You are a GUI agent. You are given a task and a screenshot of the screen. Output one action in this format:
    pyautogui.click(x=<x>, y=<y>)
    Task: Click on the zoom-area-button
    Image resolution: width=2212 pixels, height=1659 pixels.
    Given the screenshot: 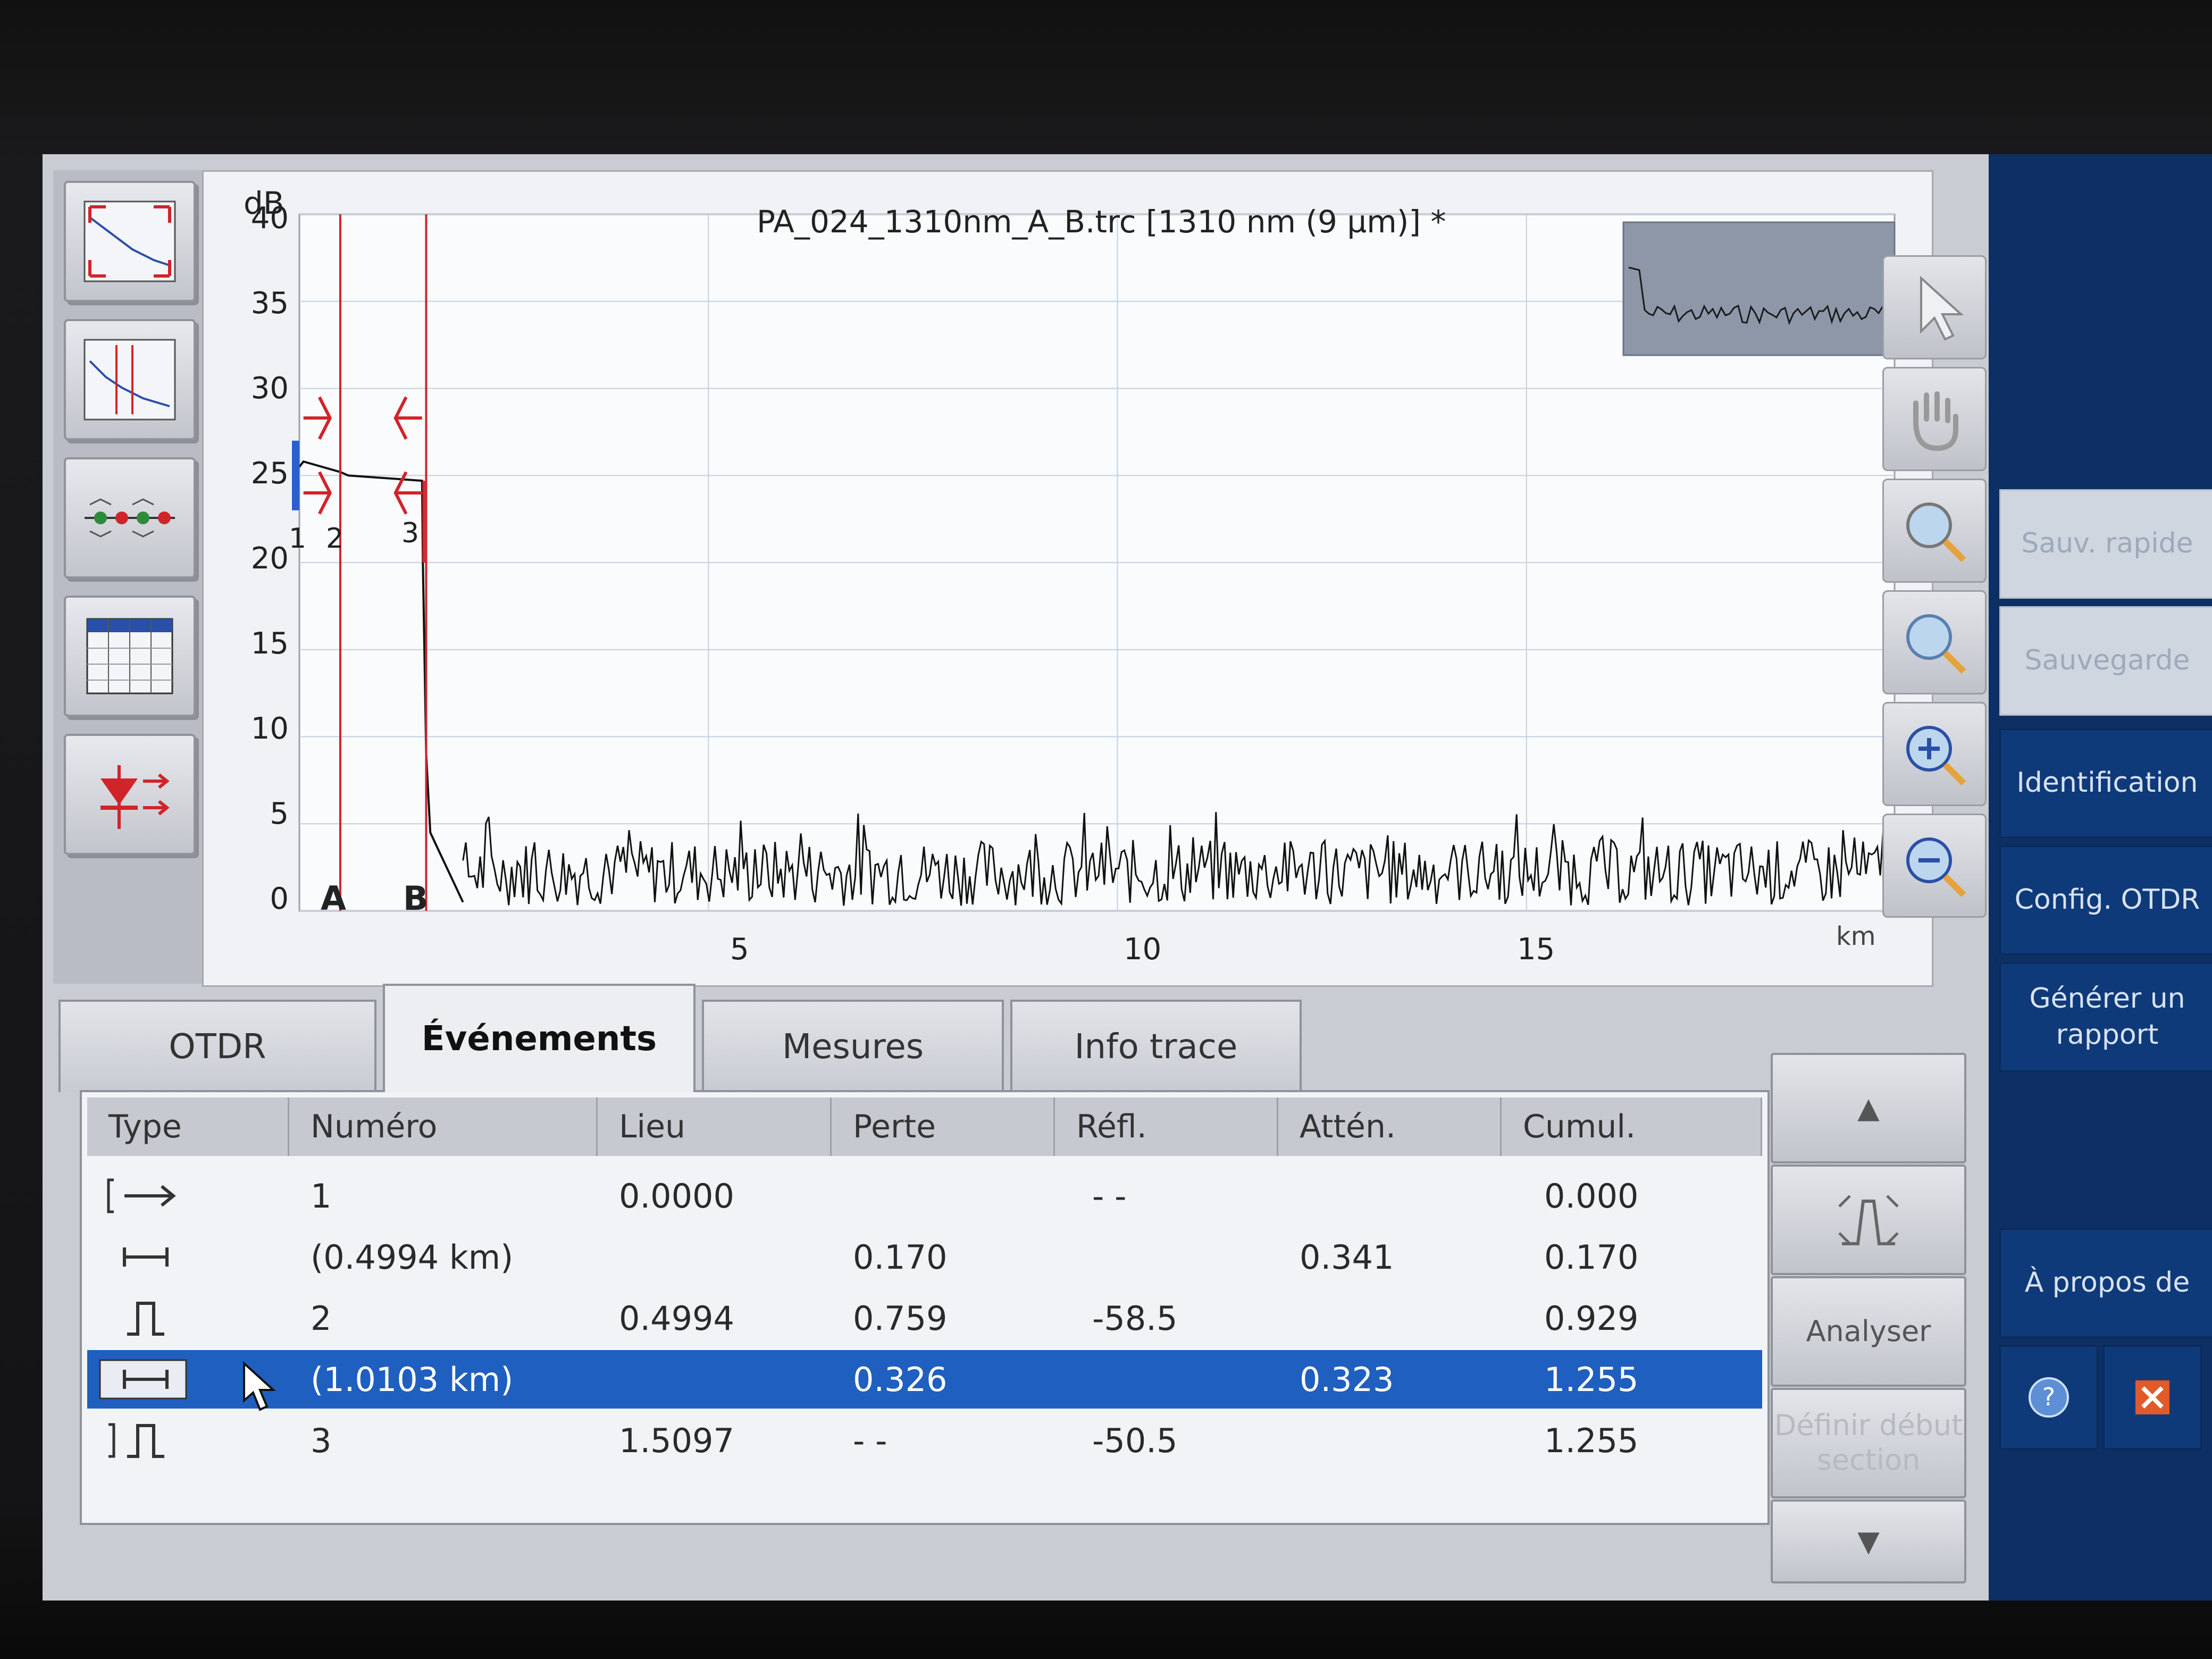 What is the action you would take?
    pyautogui.click(x=1934, y=642)
    